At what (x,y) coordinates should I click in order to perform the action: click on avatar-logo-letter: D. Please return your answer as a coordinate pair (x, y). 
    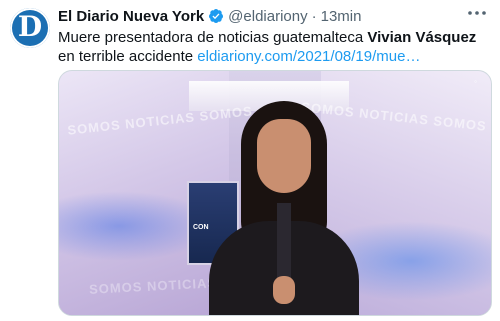
    Looking at the image, I should click on (30, 26).